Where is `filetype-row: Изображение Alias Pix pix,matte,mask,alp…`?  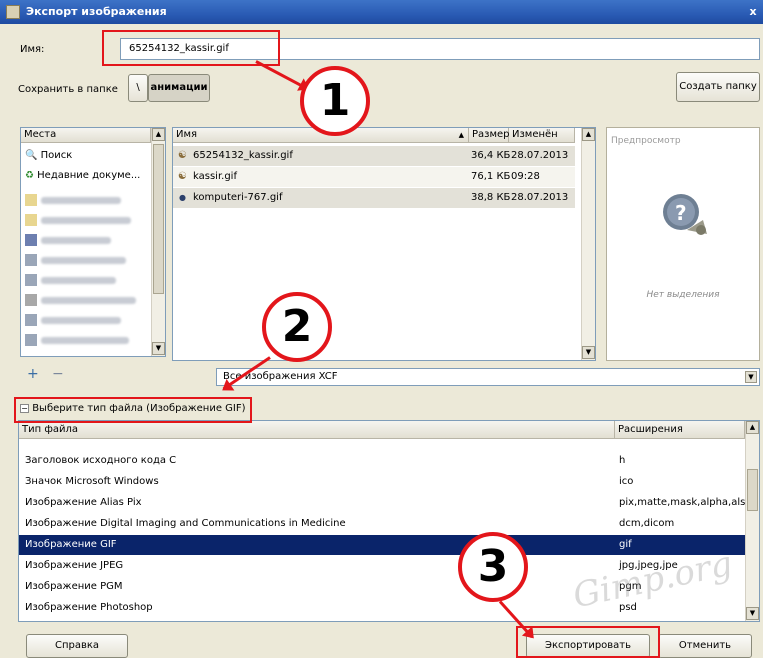 filetype-row: Изображение Alias Pix pix,matte,mask,alp… is located at coordinates (382, 503).